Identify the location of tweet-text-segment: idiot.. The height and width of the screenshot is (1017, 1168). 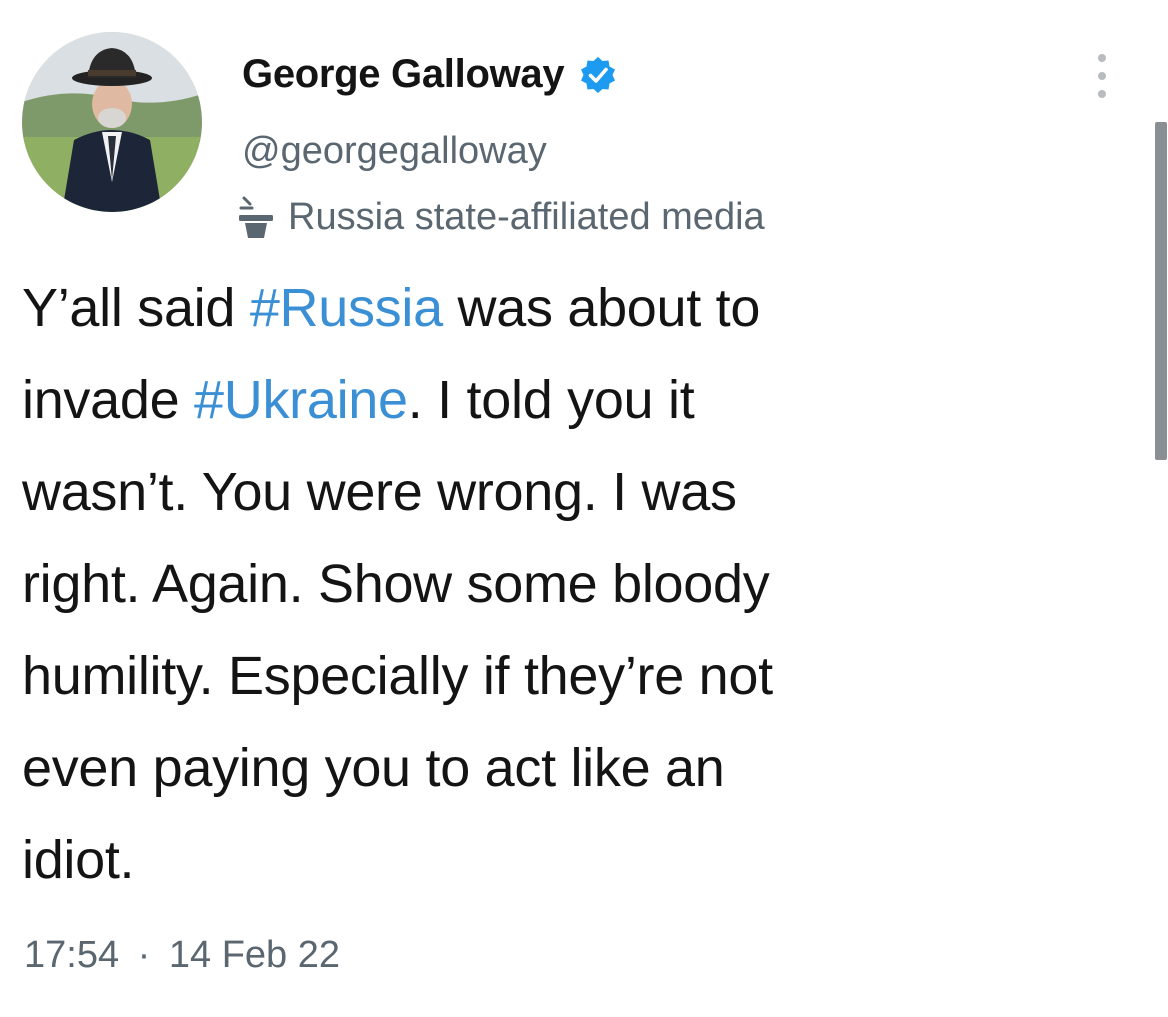
(78, 860).